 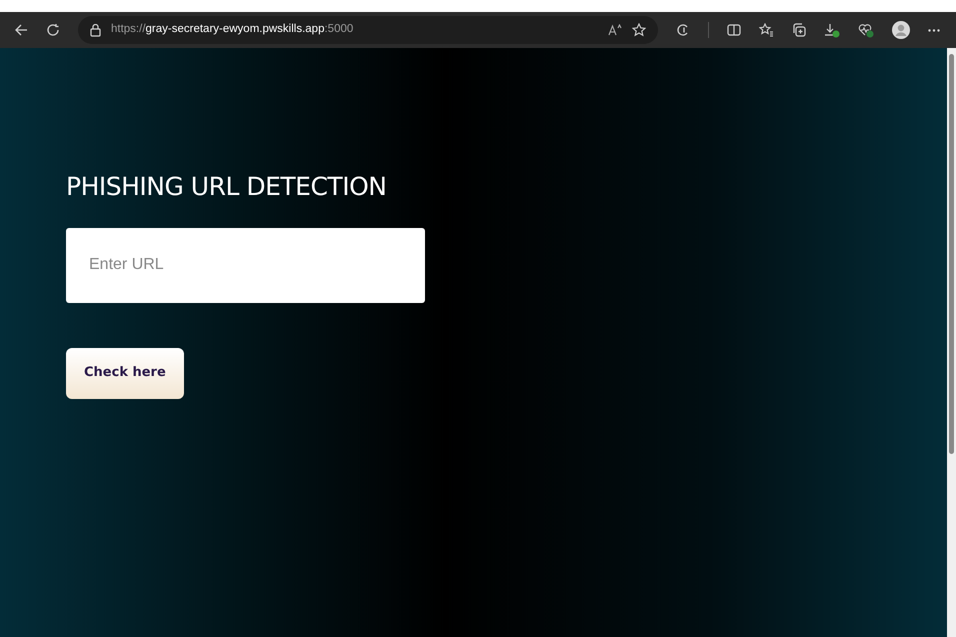 What do you see at coordinates (901, 30) in the screenshot?
I see `profile-avatar-icon` at bounding box center [901, 30].